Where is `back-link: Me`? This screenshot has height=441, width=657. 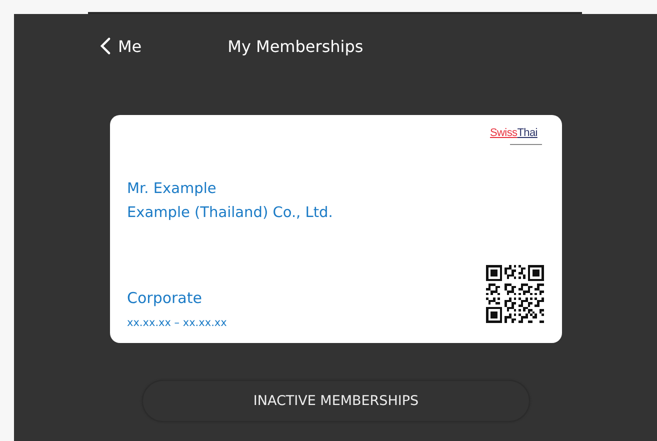 back-link: Me is located at coordinates (121, 46).